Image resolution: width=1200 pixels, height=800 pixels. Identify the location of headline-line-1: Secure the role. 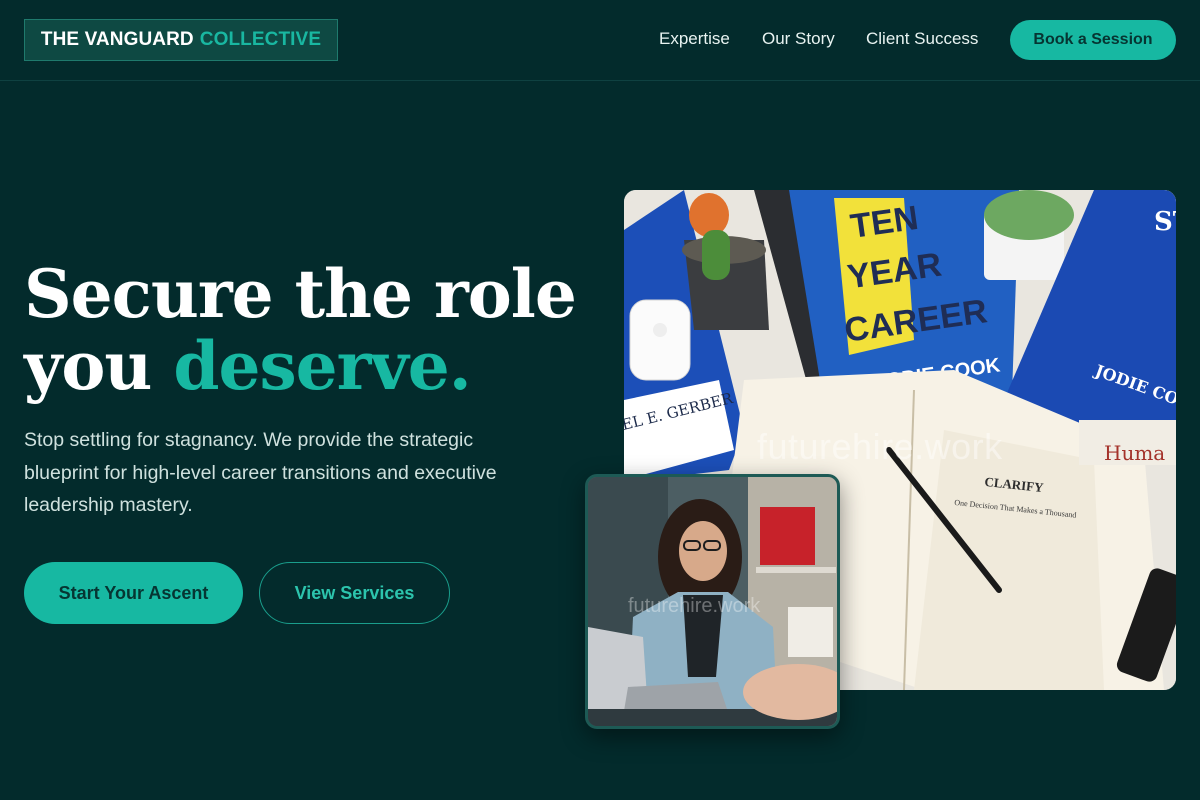
(300, 294).